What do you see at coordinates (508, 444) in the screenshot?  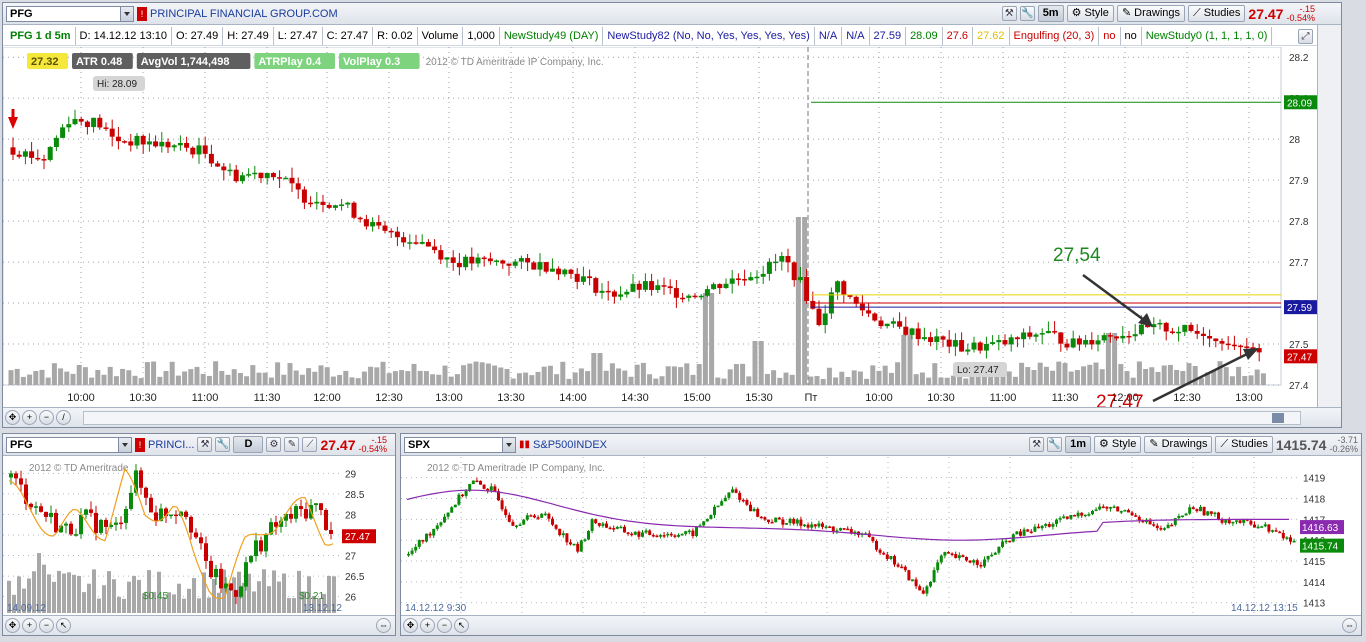 I see `right-symbol-dropdown-icon` at bounding box center [508, 444].